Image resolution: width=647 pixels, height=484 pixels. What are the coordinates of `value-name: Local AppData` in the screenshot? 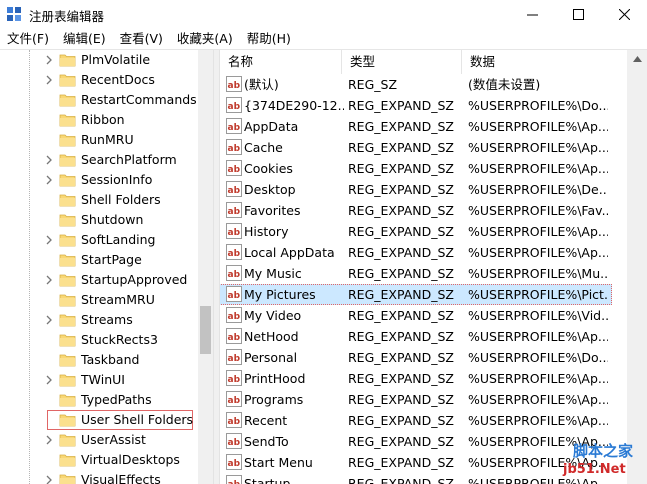 It's located at (289, 252).